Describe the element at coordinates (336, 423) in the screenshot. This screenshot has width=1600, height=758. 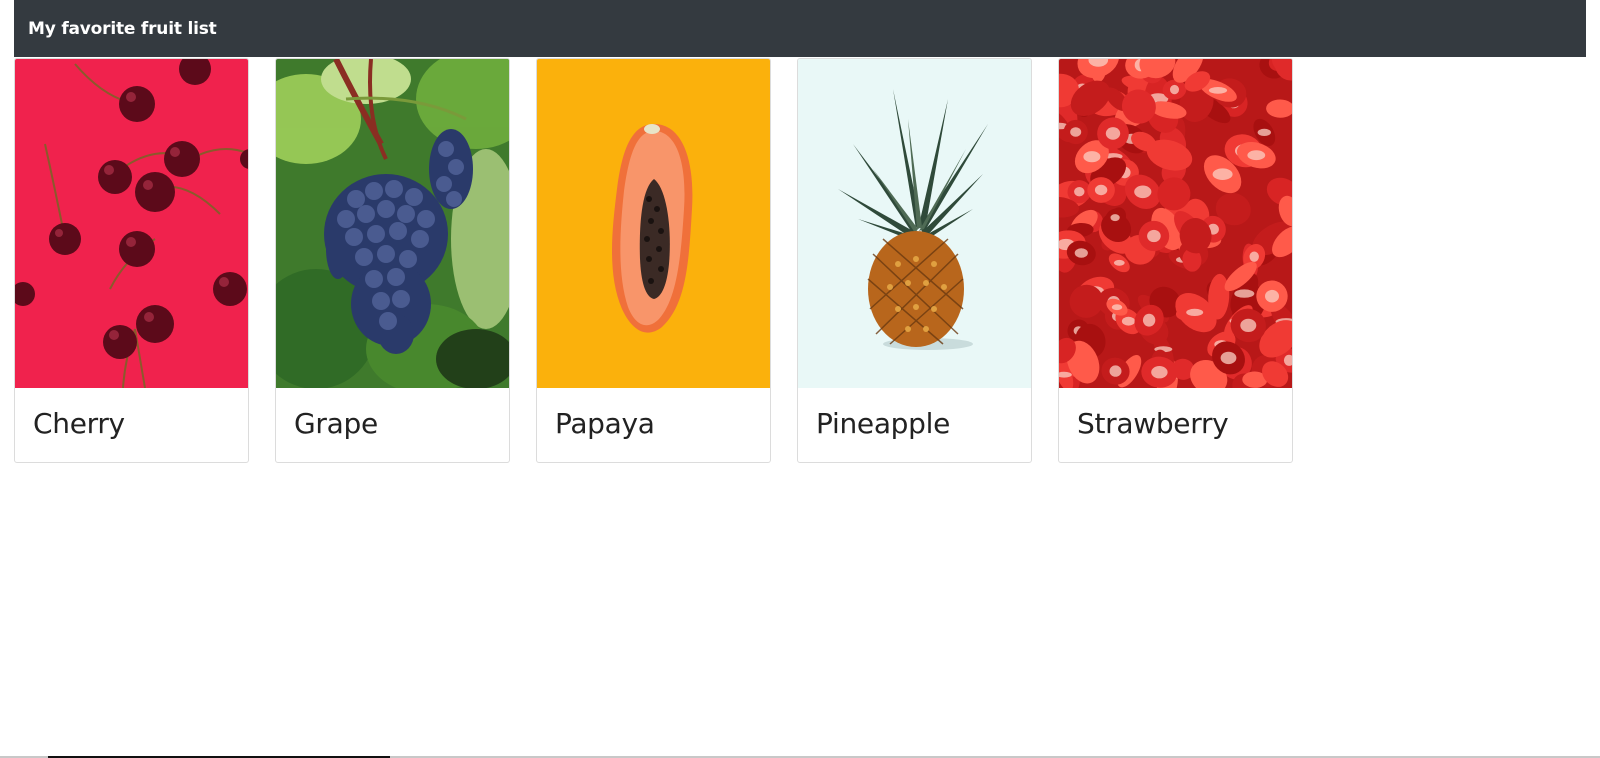
I see `card-title: Grape` at that location.